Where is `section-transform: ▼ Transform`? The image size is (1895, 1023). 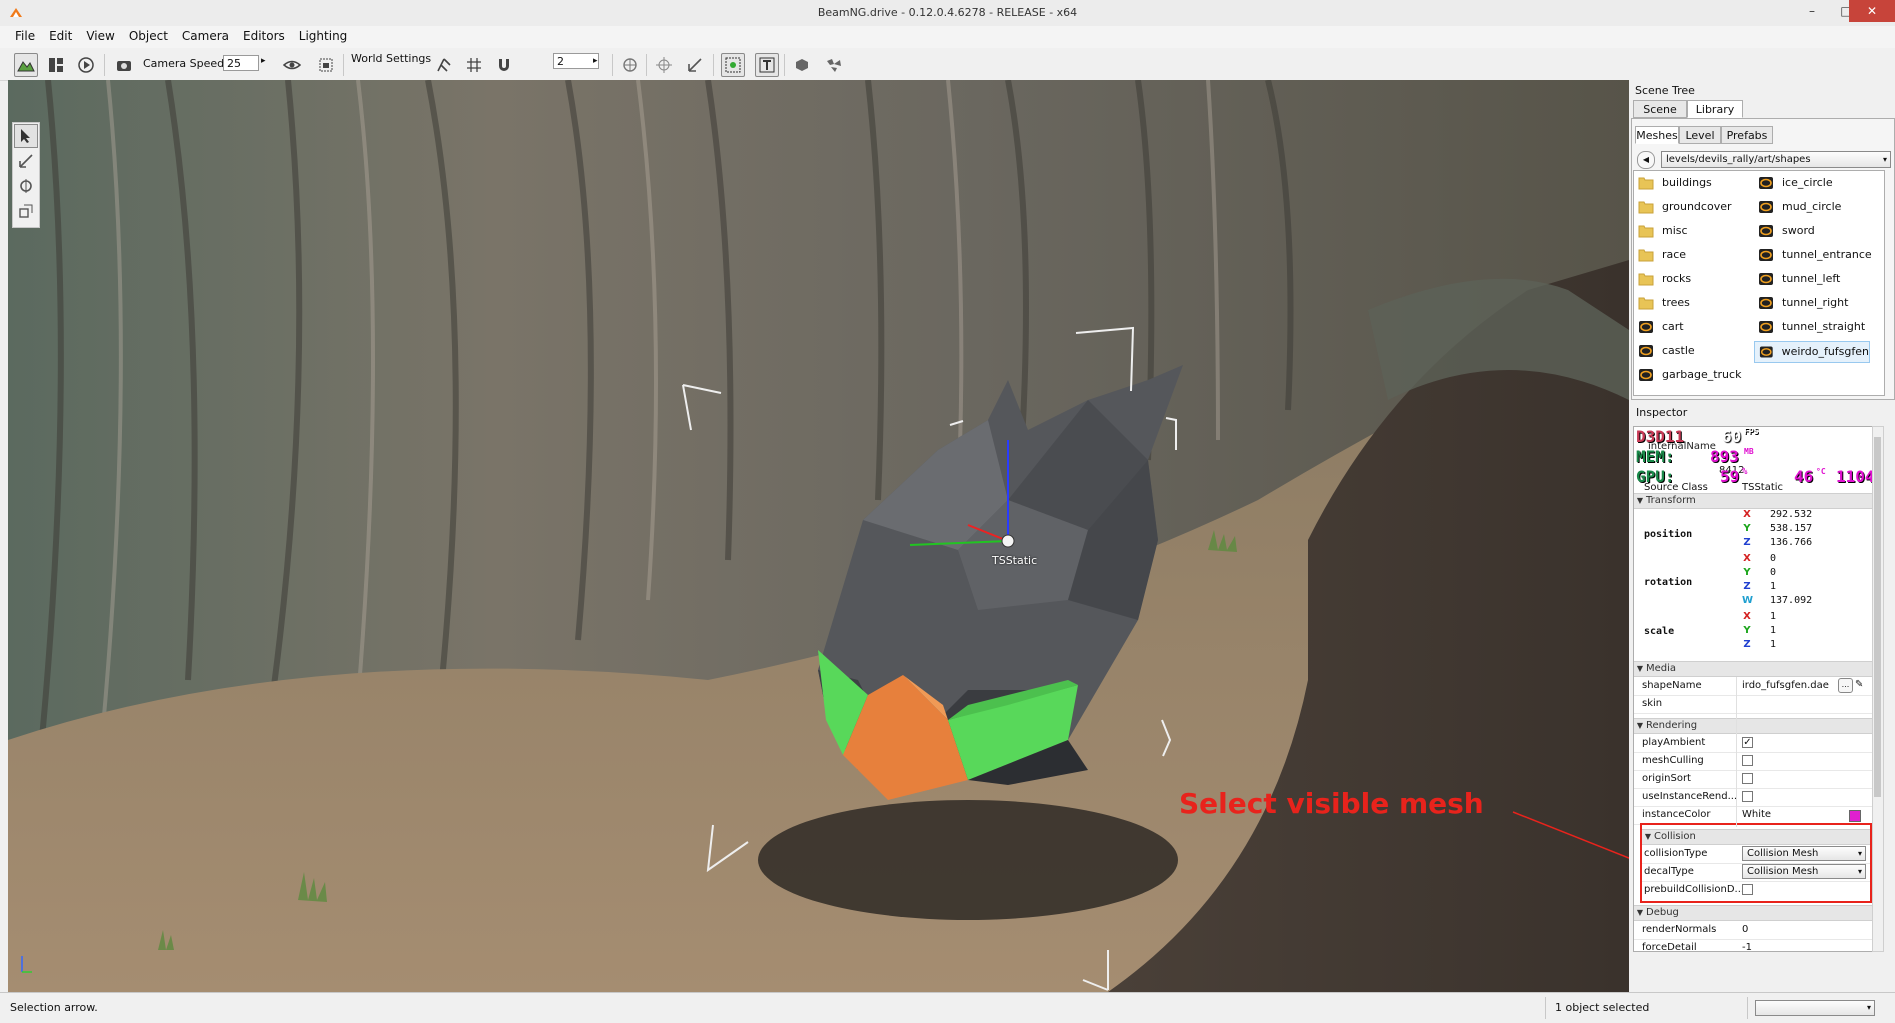
section-transform: ▼ Transform is located at coordinates (1753, 501).